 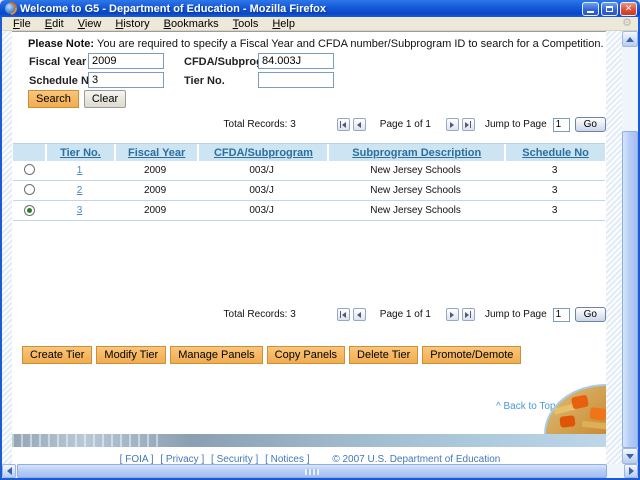 What do you see at coordinates (575, 409) in the screenshot?
I see `classroom-chairs-decoration` at bounding box center [575, 409].